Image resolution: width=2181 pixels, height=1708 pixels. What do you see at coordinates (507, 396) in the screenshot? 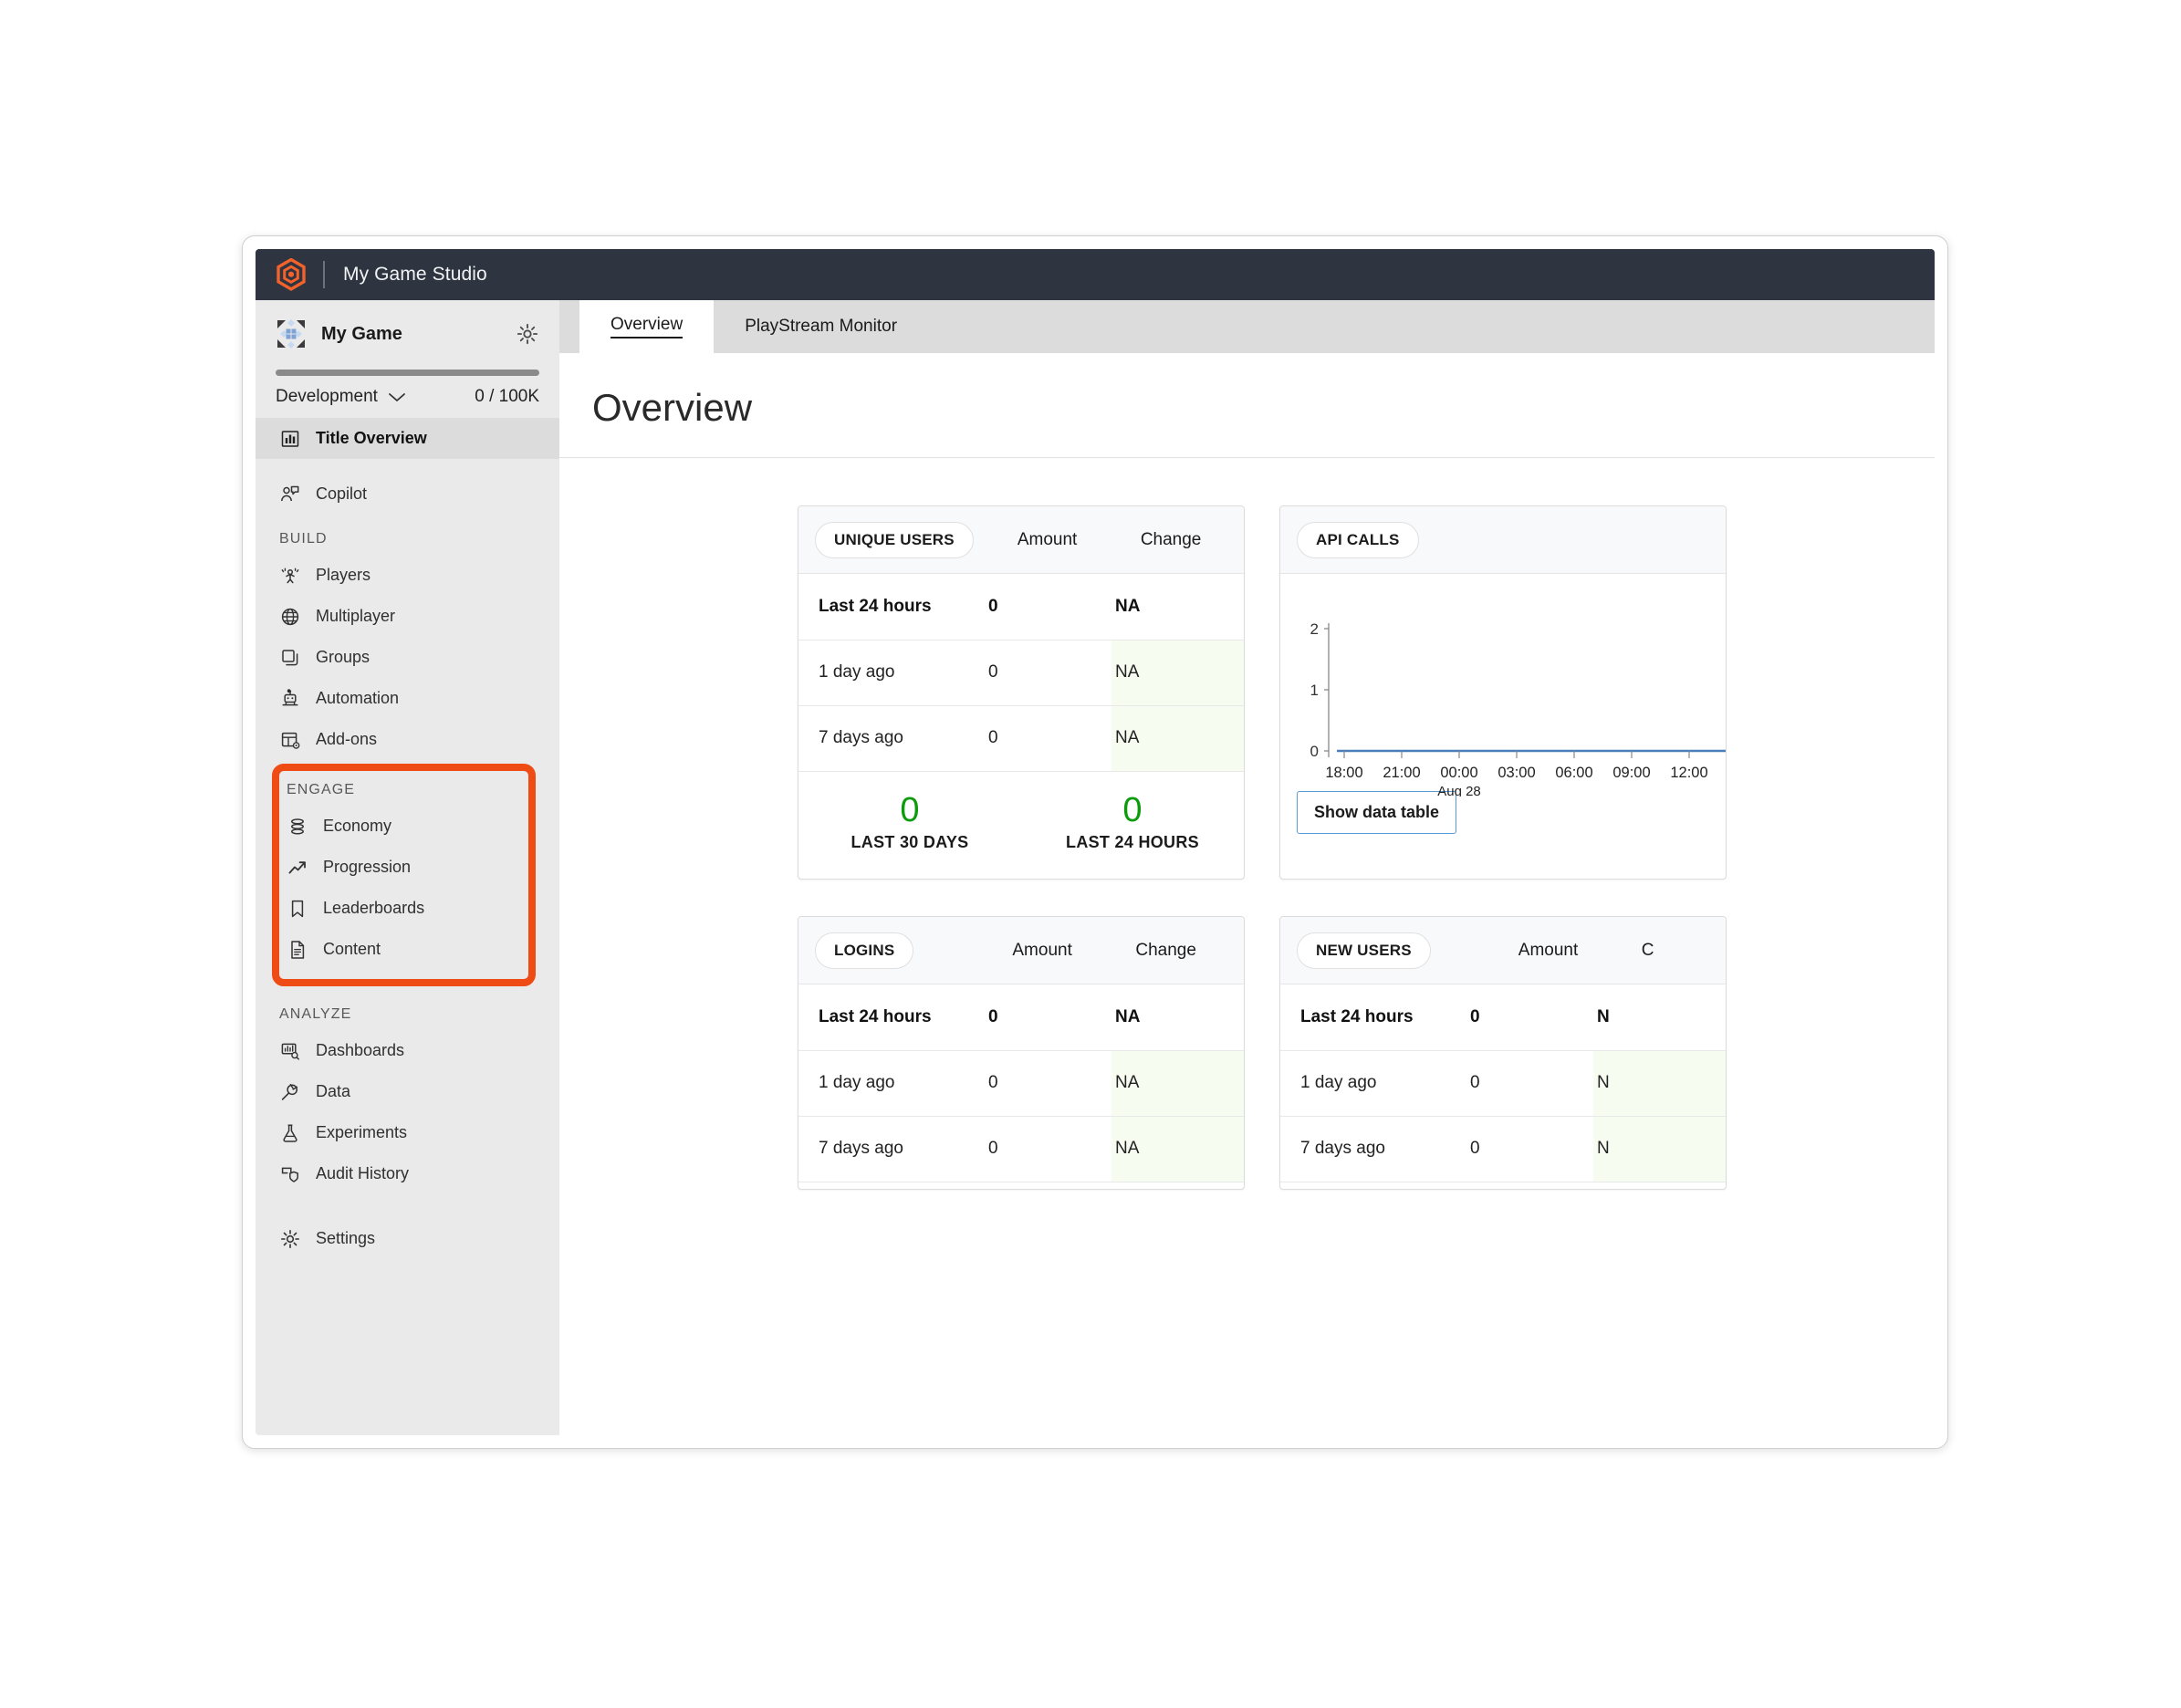
I see `quota-label: 0 / 100K` at bounding box center [507, 396].